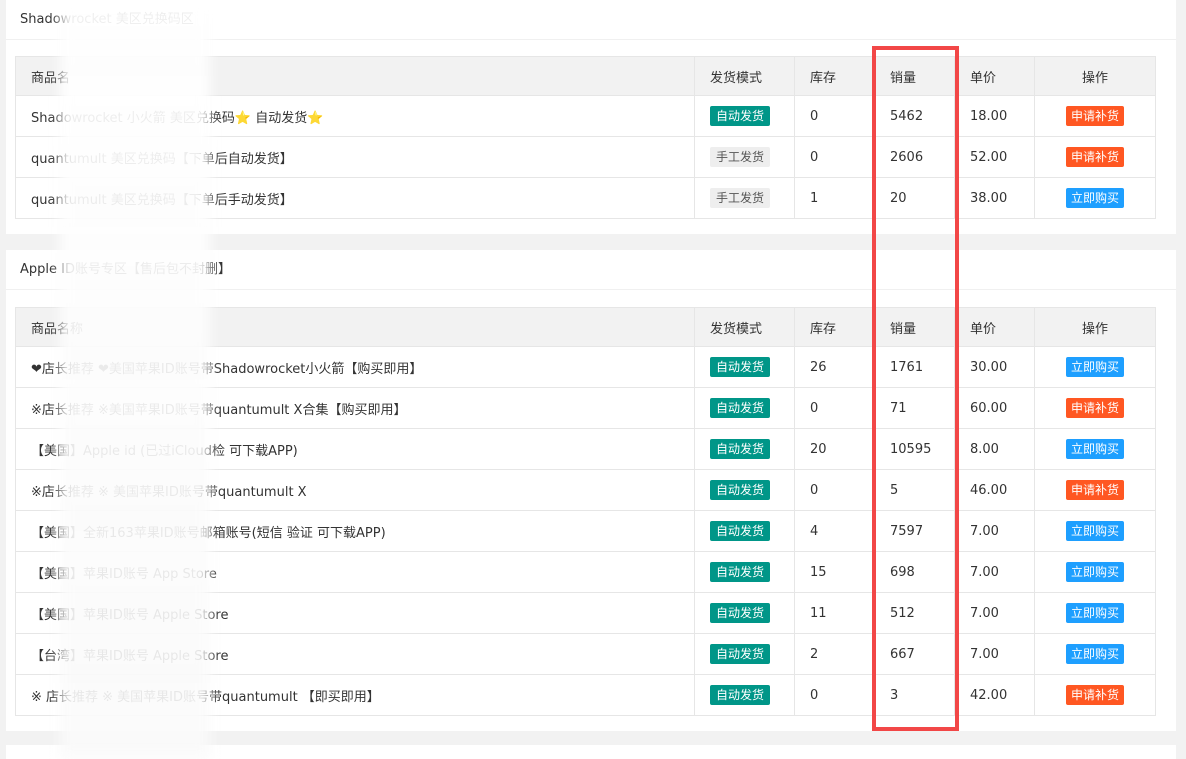 Image resolution: width=1186 pixels, height=759 pixels. What do you see at coordinates (355, 198) in the screenshot?
I see `product-name: quantumult 美区兑换码【下单后手动发货】` at bounding box center [355, 198].